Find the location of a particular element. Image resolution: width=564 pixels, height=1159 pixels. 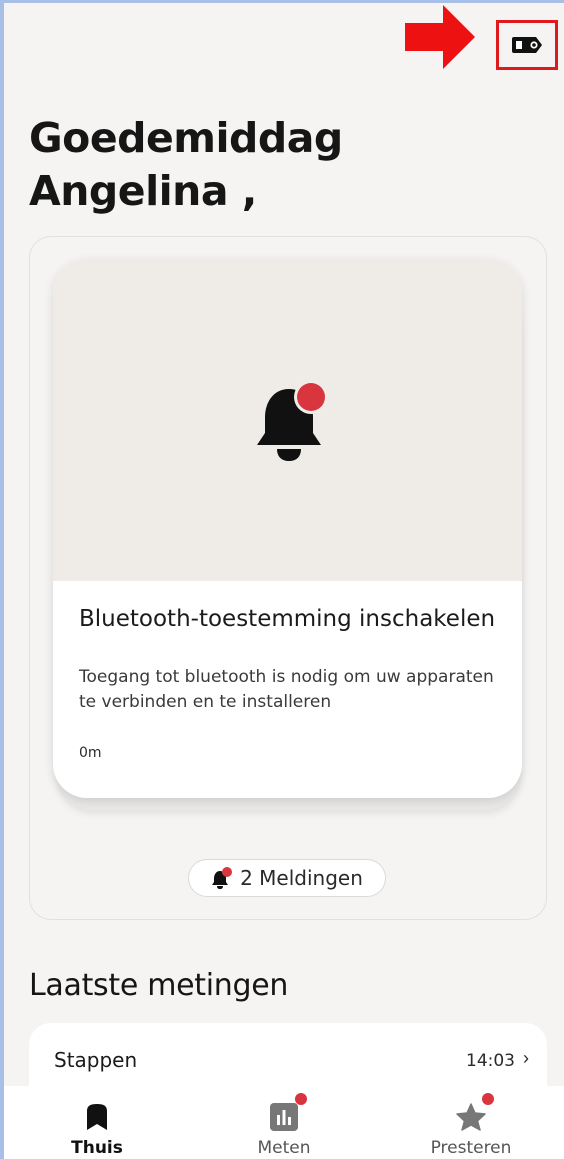

bar-chart-icon is located at coordinates (284, 1117).